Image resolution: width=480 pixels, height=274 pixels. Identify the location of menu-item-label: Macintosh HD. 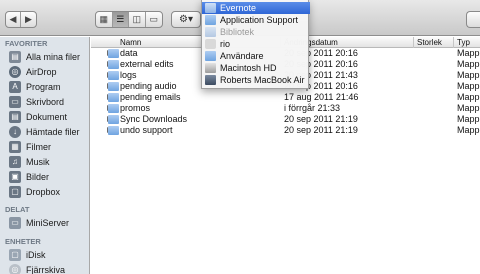
(248, 68).